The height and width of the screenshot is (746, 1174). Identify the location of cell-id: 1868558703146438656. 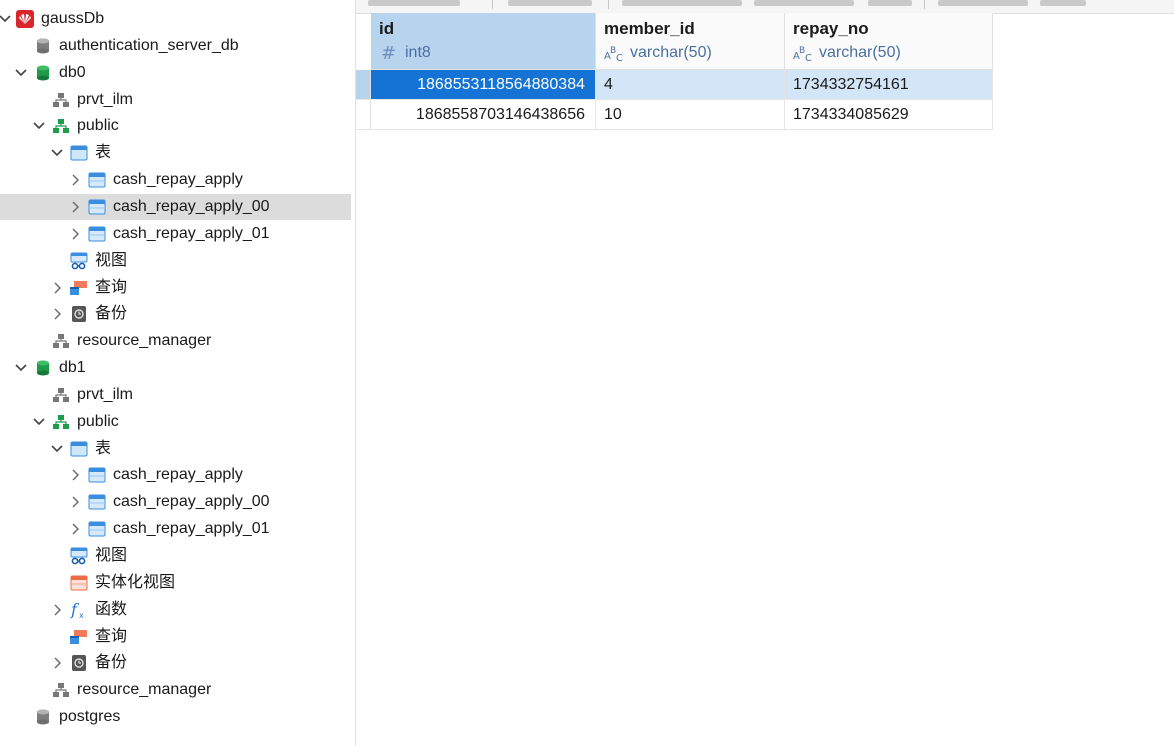
(483, 115).